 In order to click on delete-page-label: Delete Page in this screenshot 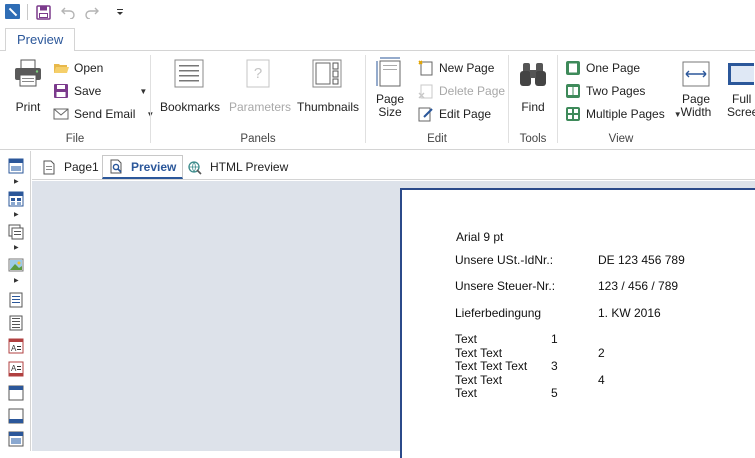, I will do `click(472, 91)`.